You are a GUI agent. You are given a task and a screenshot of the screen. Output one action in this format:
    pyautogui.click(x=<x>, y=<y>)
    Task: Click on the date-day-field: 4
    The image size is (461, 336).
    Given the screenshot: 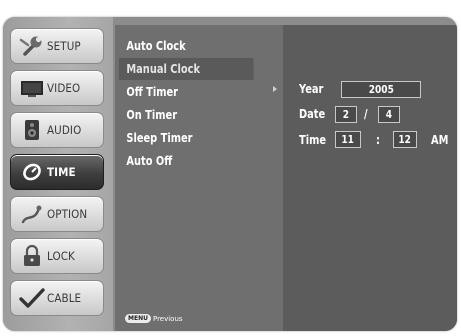 What is the action you would take?
    pyautogui.click(x=389, y=114)
    